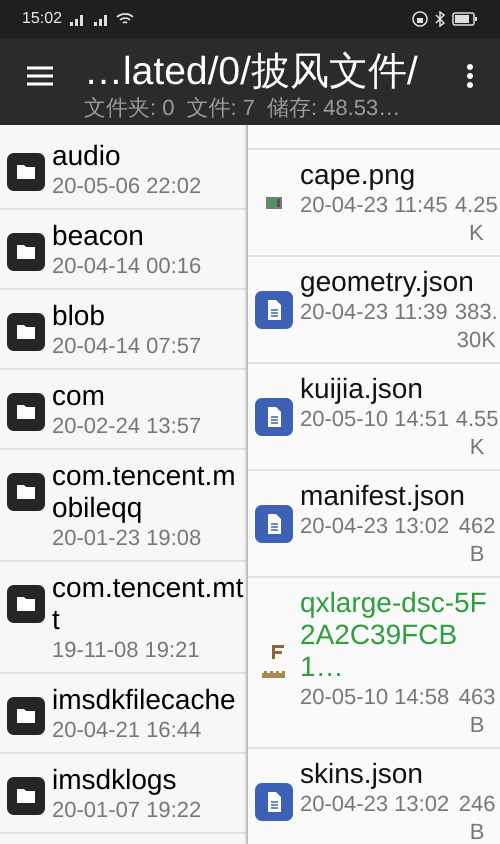 The height and width of the screenshot is (844, 500). Describe the element at coordinates (375, 697) in the screenshot. I see `modified-date: 20-05-10 14:58` at that location.